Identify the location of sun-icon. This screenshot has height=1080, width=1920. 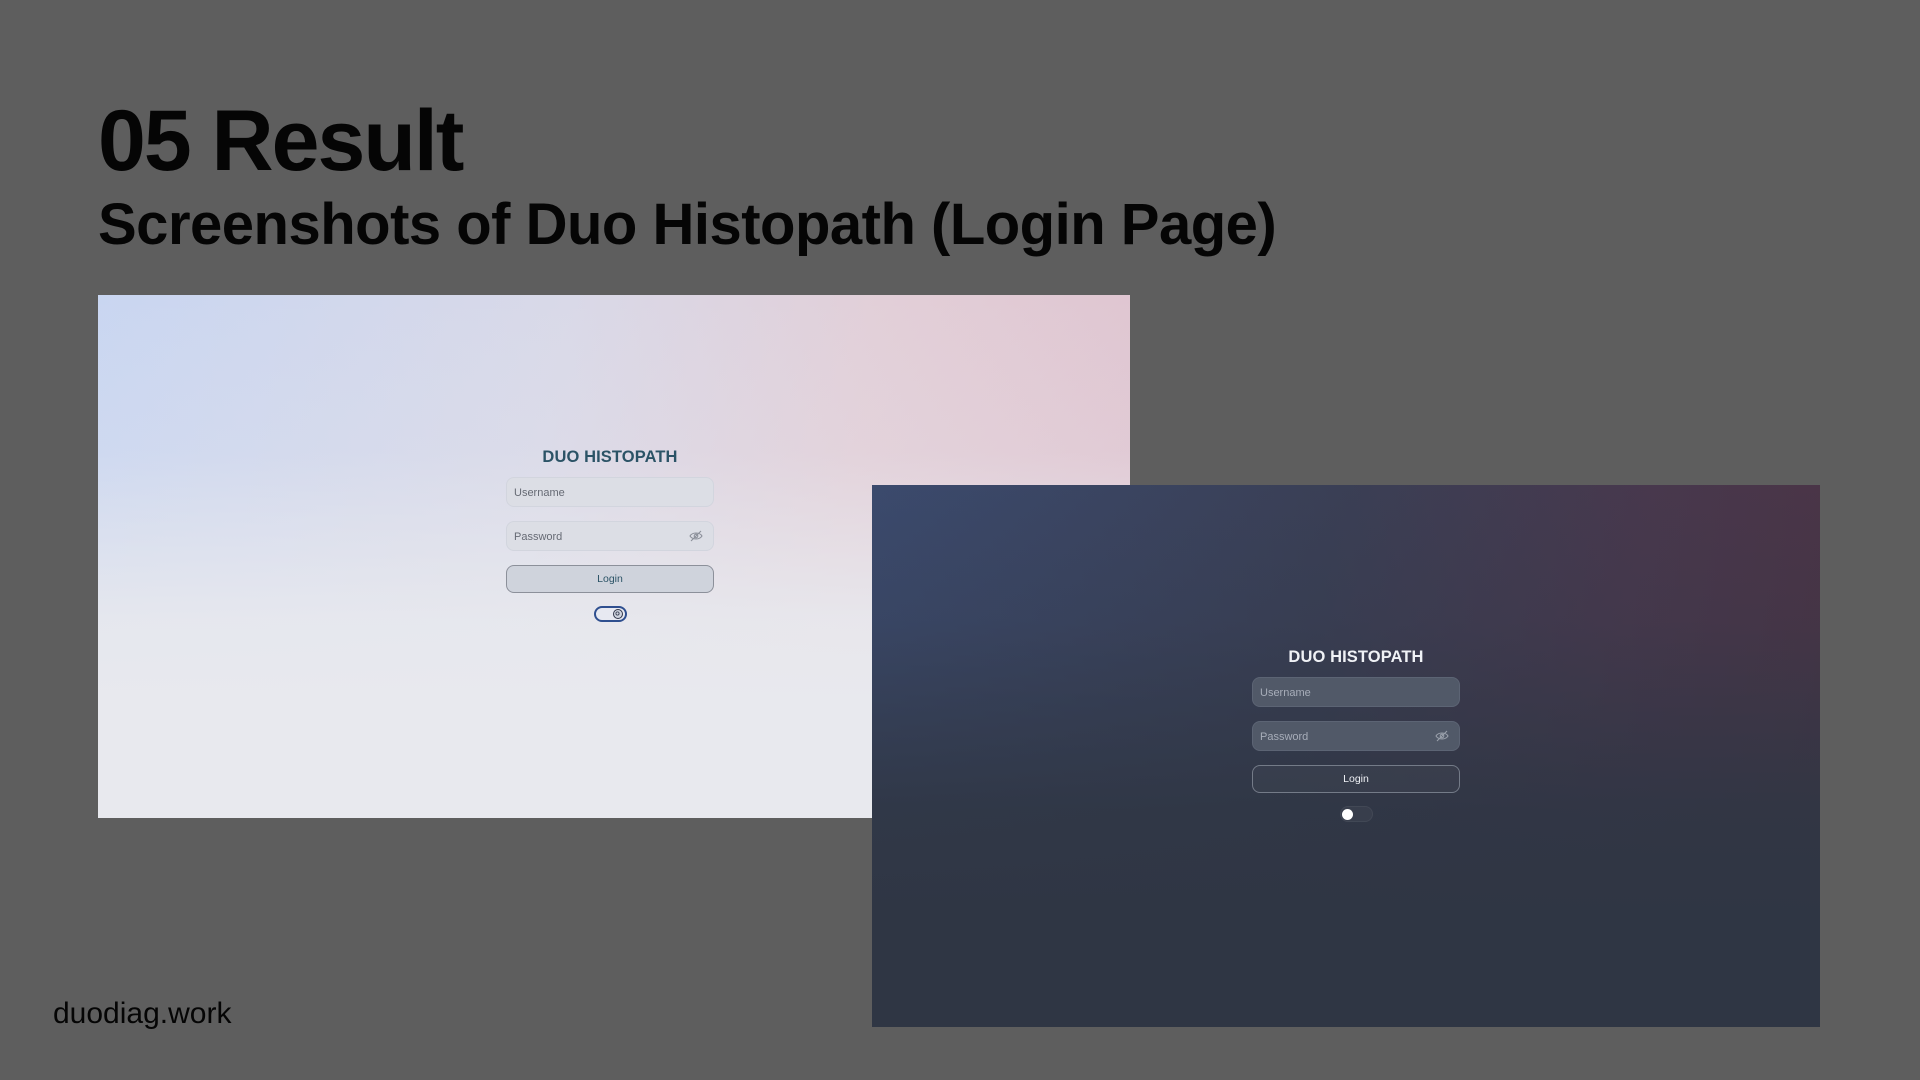
(617, 614).